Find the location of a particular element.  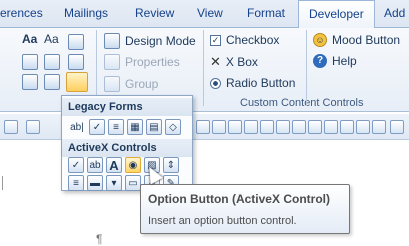

drop-down-list-icon is located at coordinates (76, 62).